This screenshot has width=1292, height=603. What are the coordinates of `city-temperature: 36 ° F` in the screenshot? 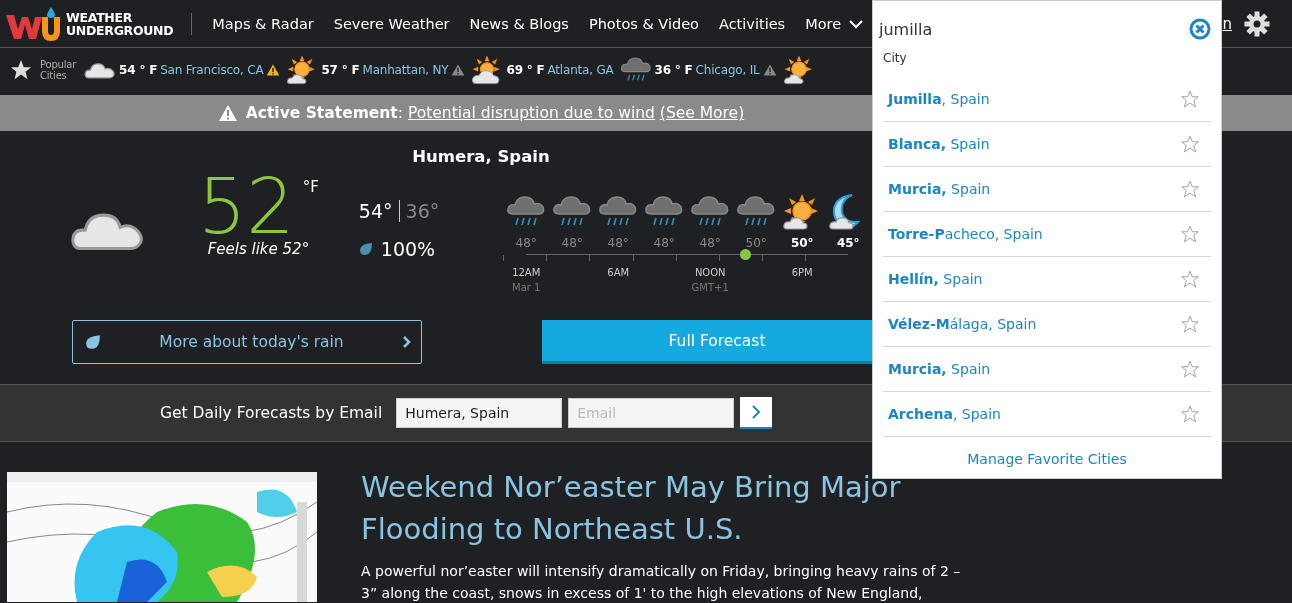 It's located at (673, 70).